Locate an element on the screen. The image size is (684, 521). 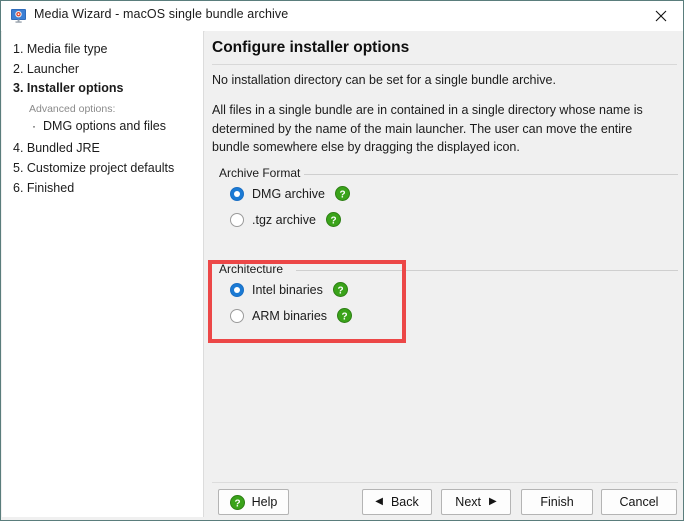
sidebar-step-media-file-type: 1. Media file type is located at coordinates (60, 49).